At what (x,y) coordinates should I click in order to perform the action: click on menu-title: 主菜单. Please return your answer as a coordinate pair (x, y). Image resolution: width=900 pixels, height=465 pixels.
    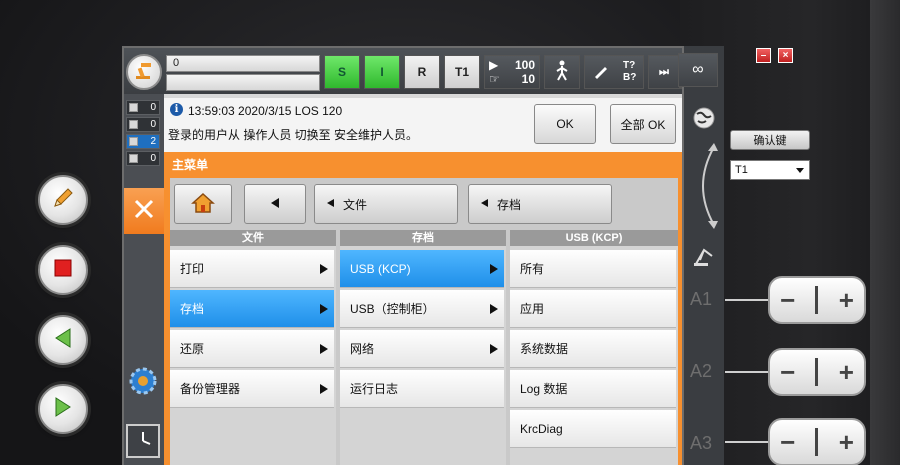
    Looking at the image, I should click on (190, 165).